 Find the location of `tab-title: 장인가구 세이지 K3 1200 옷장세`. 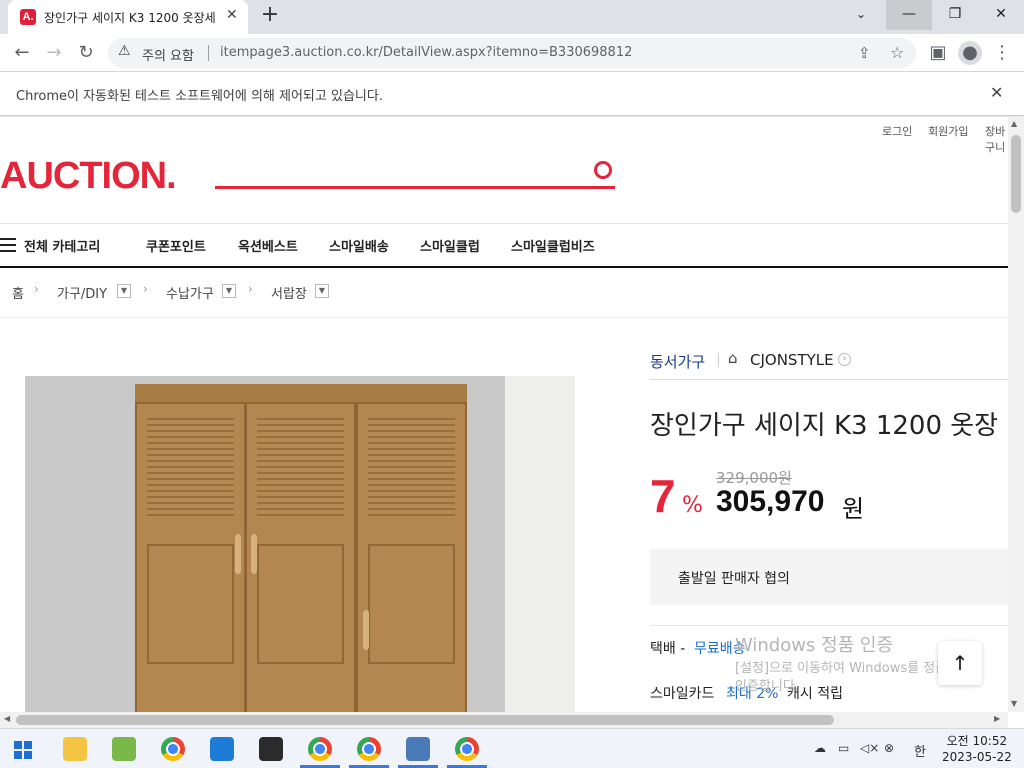

tab-title: 장인가구 세이지 K3 1200 옷장세 is located at coordinates (130, 18).